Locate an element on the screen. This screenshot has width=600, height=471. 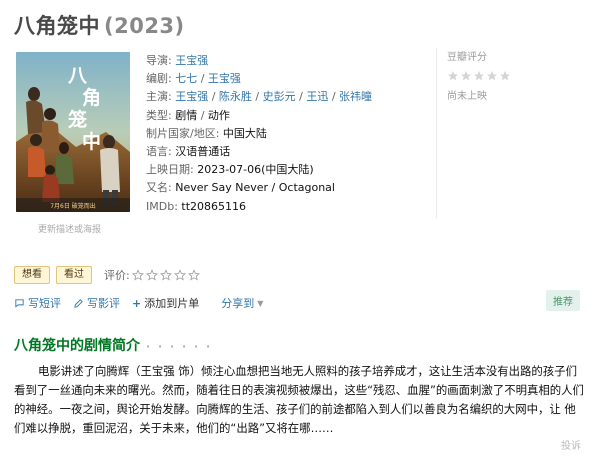
recommend-button: 推荐 is located at coordinates (563, 300).